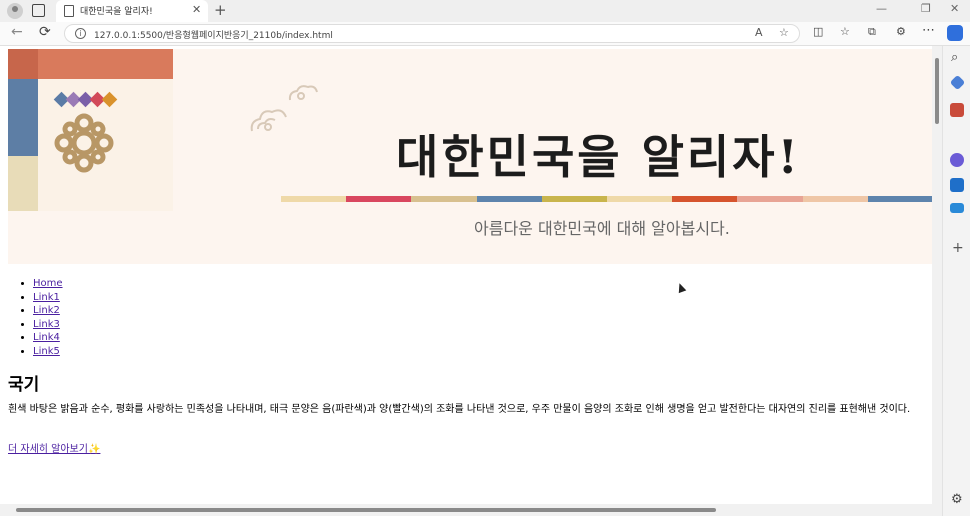 This screenshot has height=516, width=970. Describe the element at coordinates (80, 33) in the screenshot. I see `site-info-icon: i` at that location.